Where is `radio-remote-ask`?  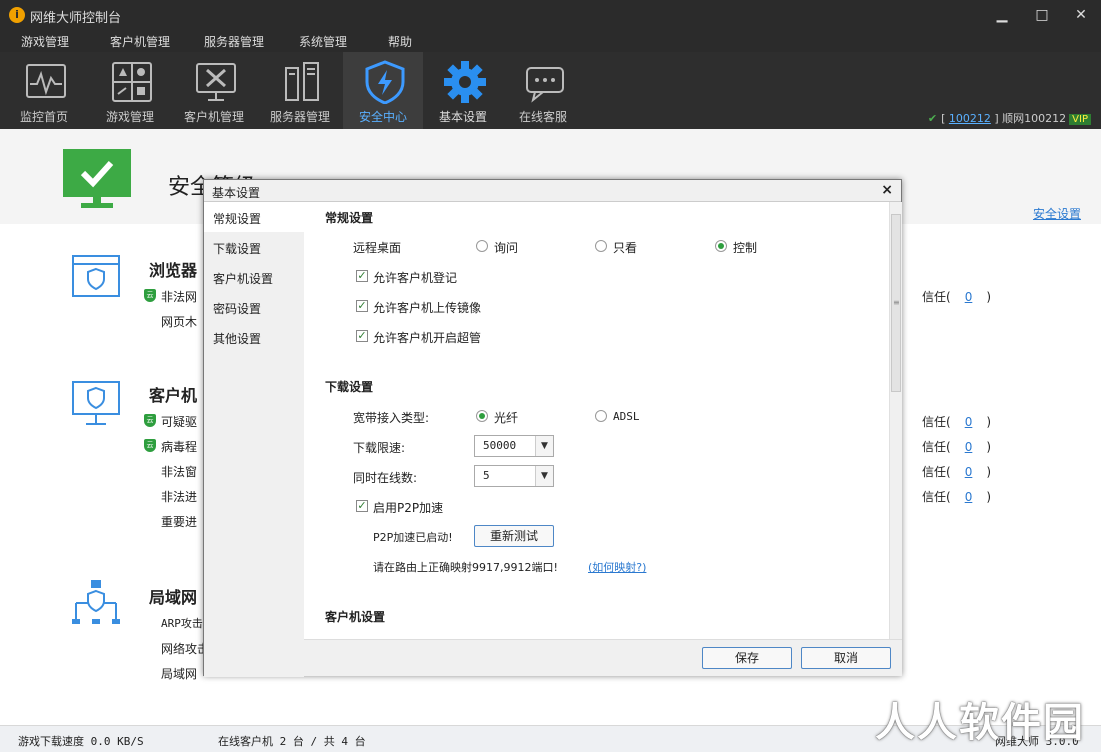 radio-remote-ask is located at coordinates (482, 246).